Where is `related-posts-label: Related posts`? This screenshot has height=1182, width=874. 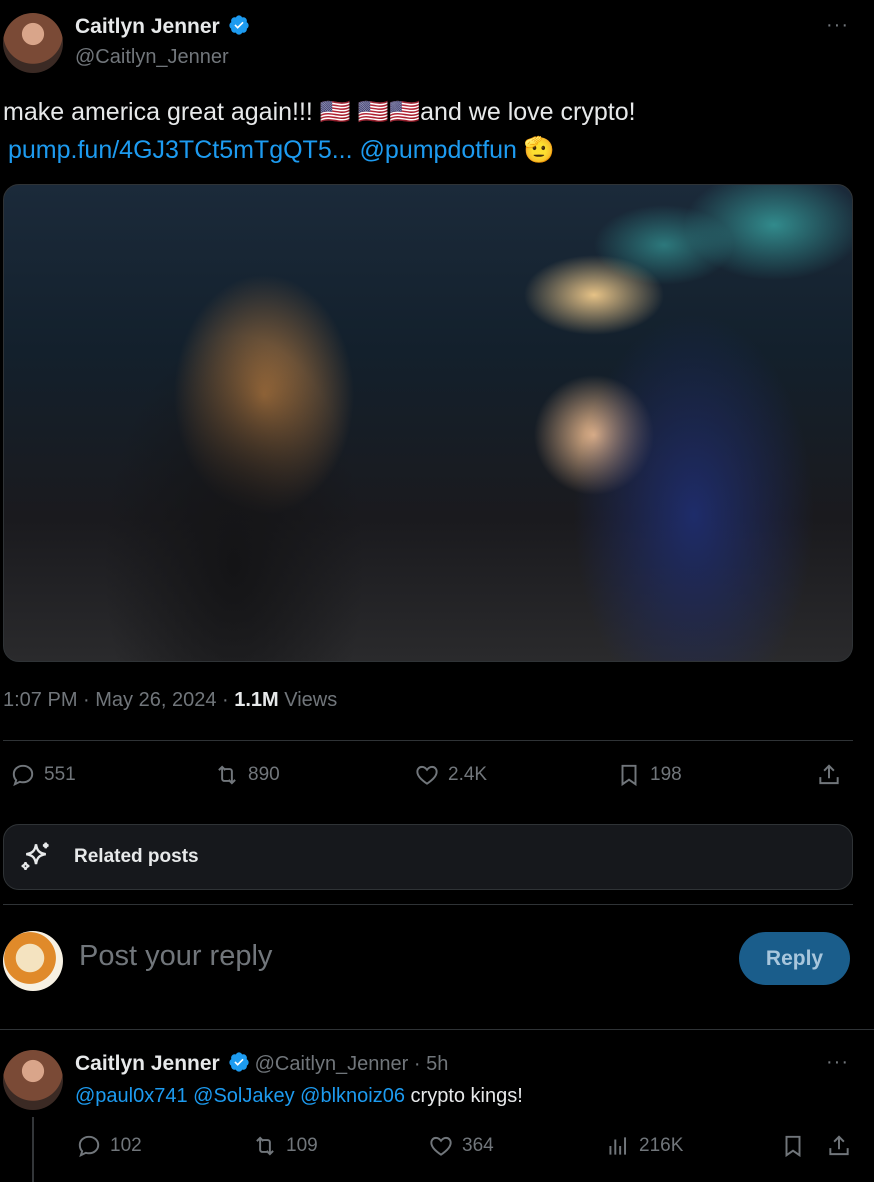
related-posts-label: Related posts is located at coordinates (136, 856).